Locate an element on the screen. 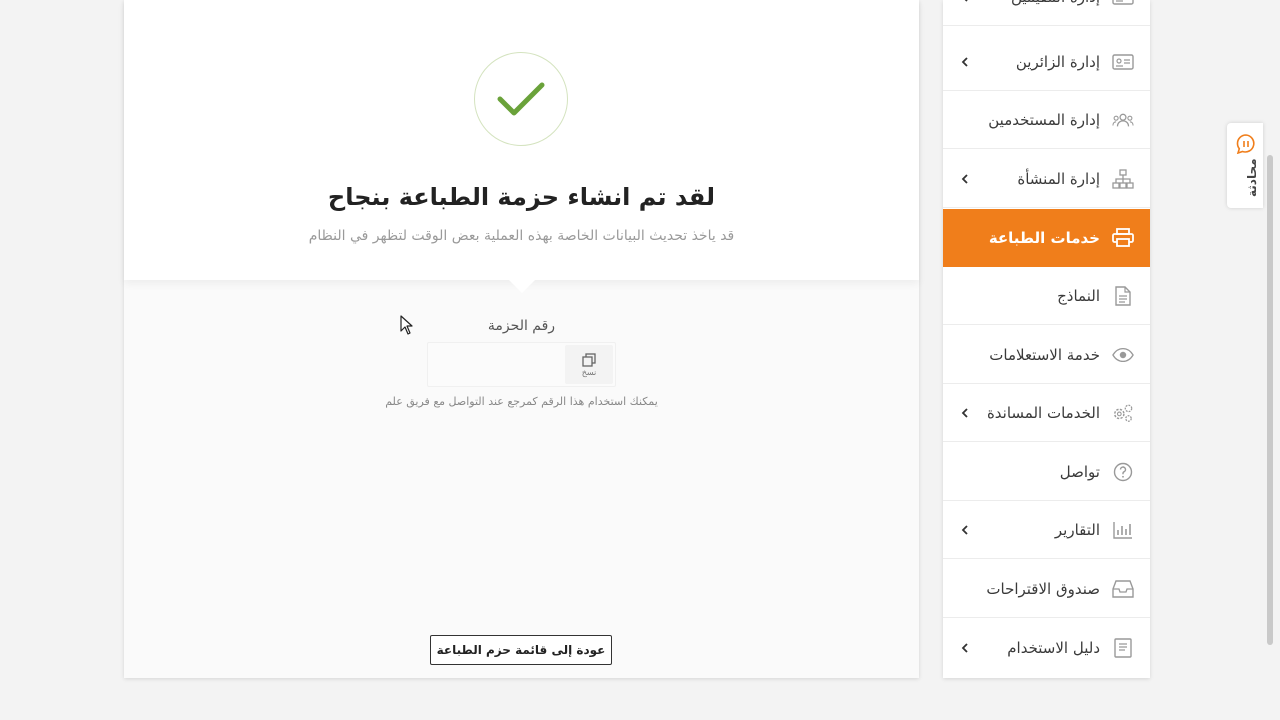  inbox-icon is located at coordinates (1123, 589).